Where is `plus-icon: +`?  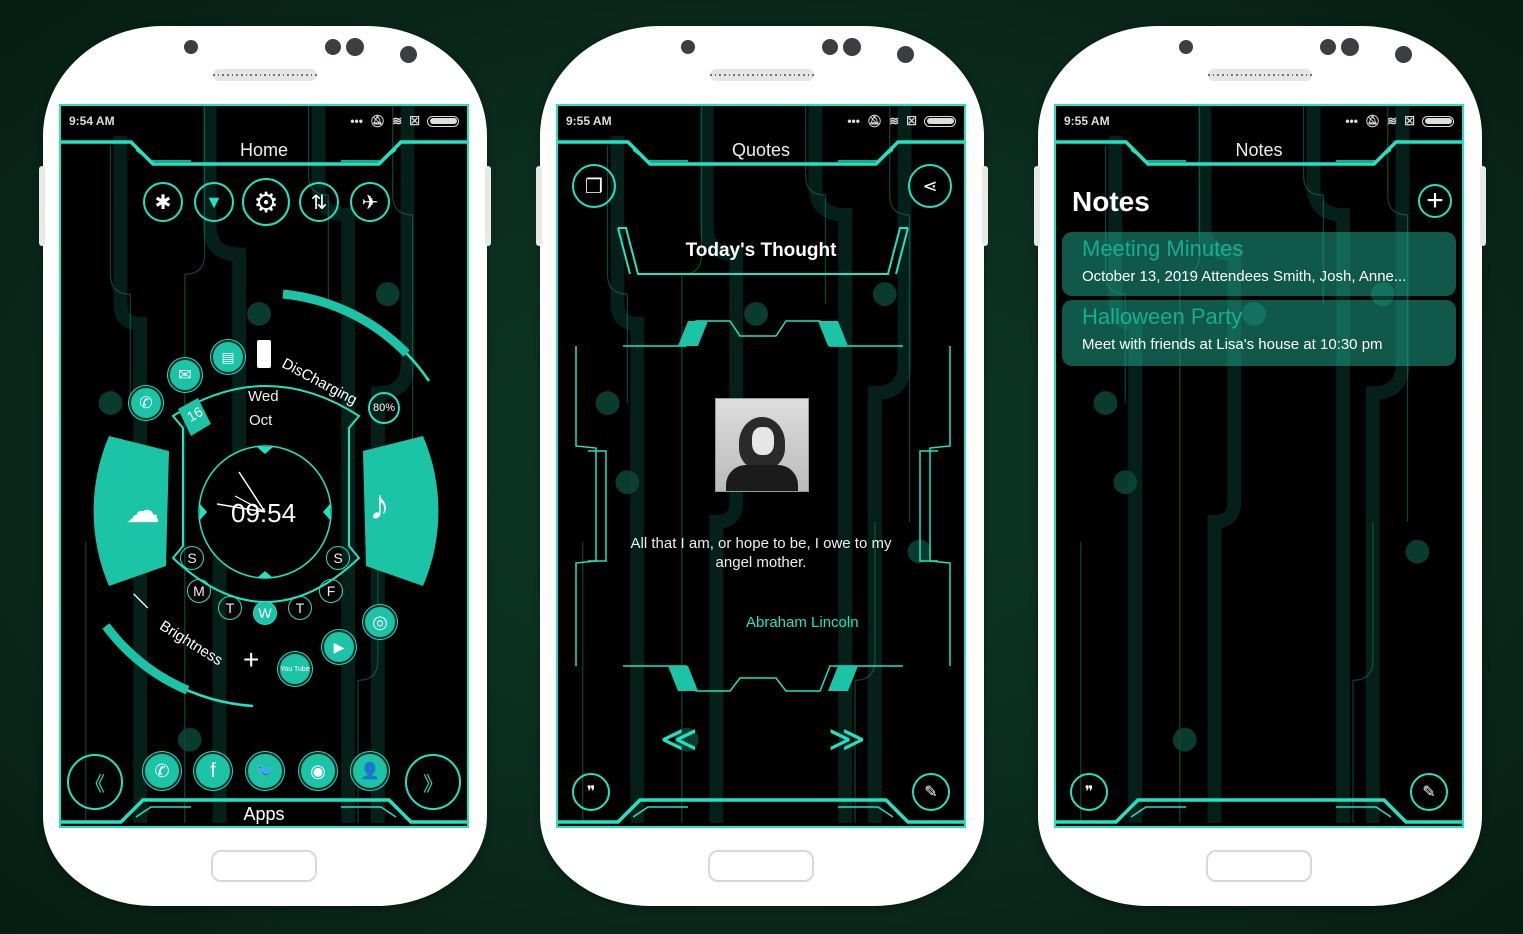 plus-icon: + is located at coordinates (1435, 200).